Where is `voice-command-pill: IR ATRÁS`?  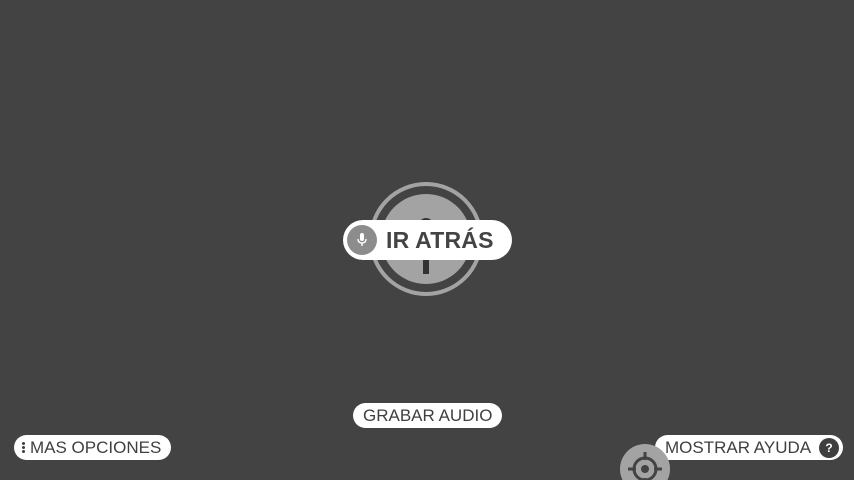 voice-command-pill: IR ATRÁS is located at coordinates (427, 240).